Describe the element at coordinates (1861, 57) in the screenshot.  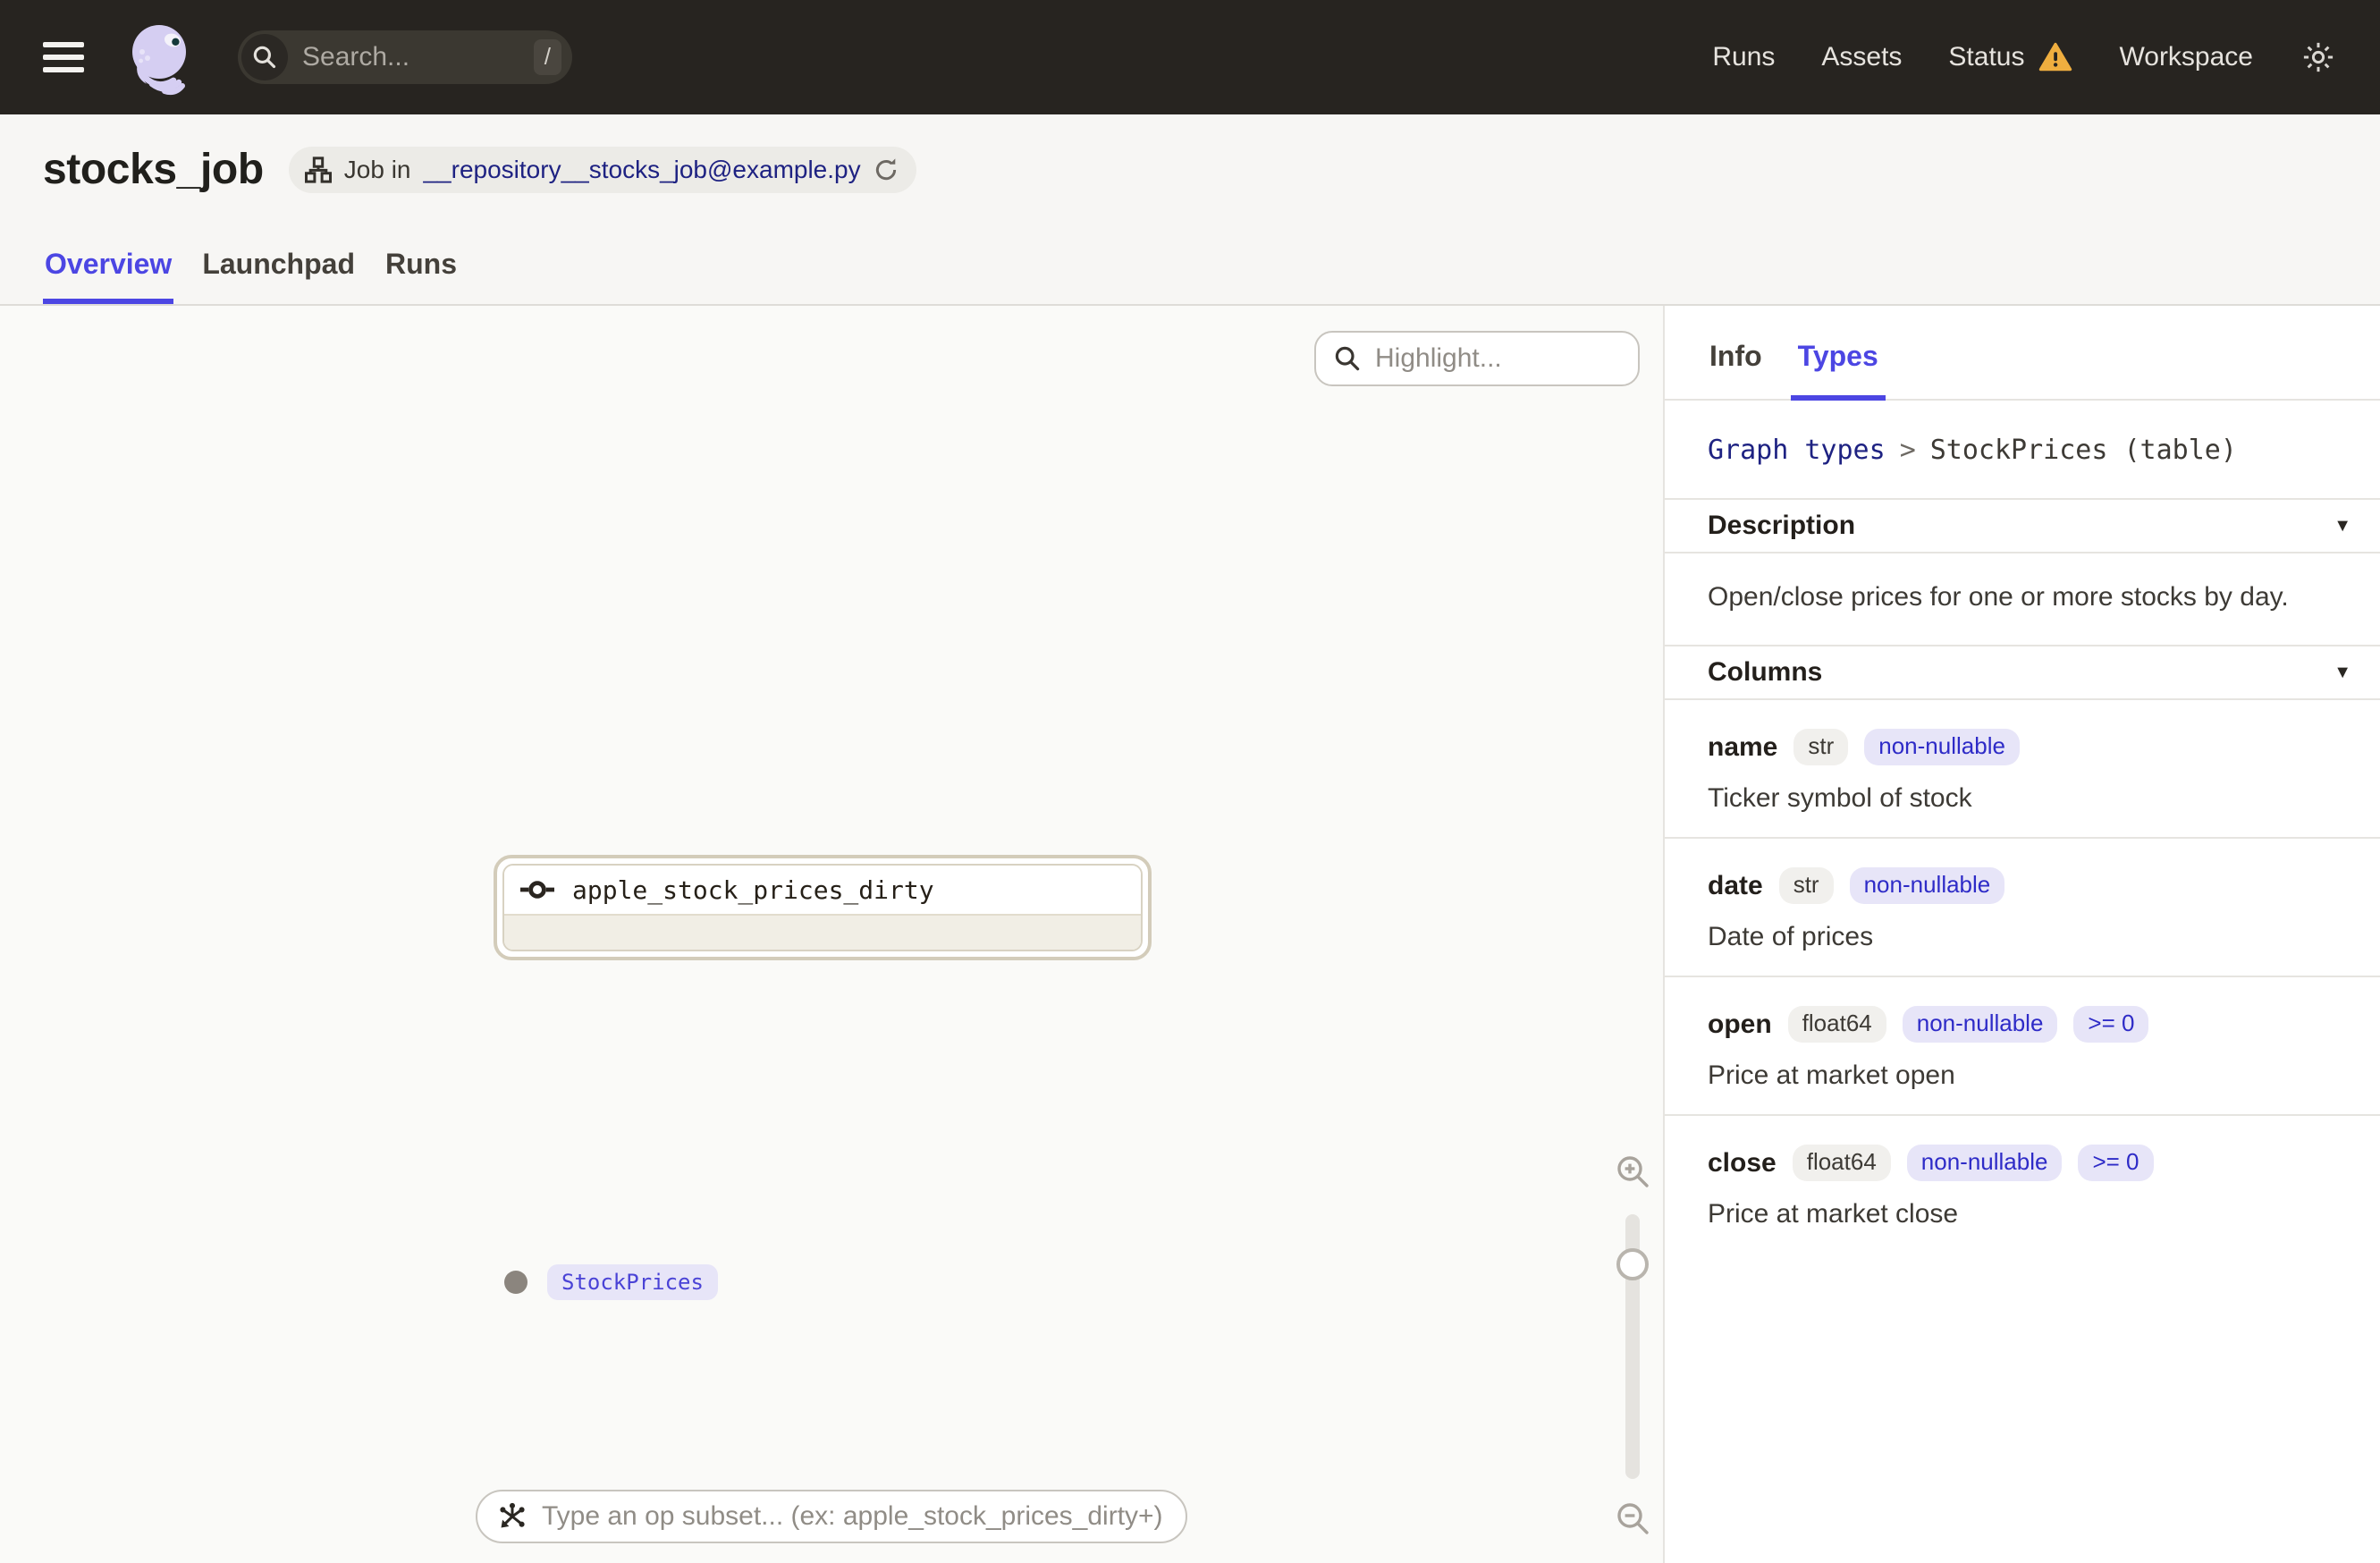
I see `nav-assets-link: Assets` at that location.